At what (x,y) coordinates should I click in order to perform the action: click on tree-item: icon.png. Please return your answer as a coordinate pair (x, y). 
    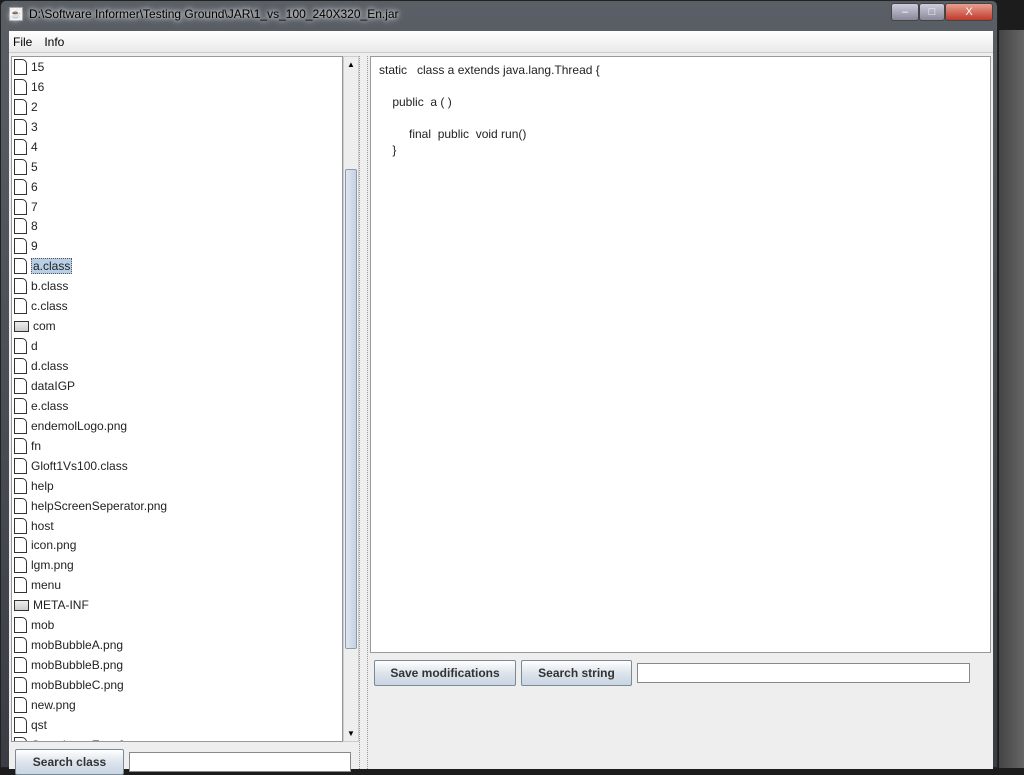
    Looking at the image, I should click on (177, 546).